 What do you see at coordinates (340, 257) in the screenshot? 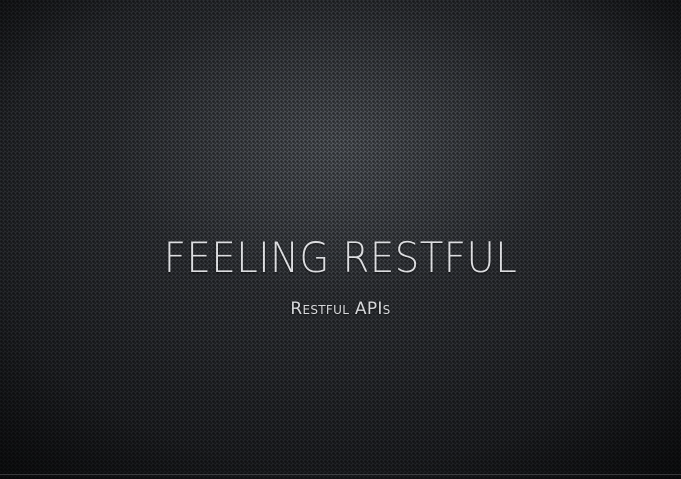
I see `slide-title: FEELING RESTFUL` at bounding box center [340, 257].